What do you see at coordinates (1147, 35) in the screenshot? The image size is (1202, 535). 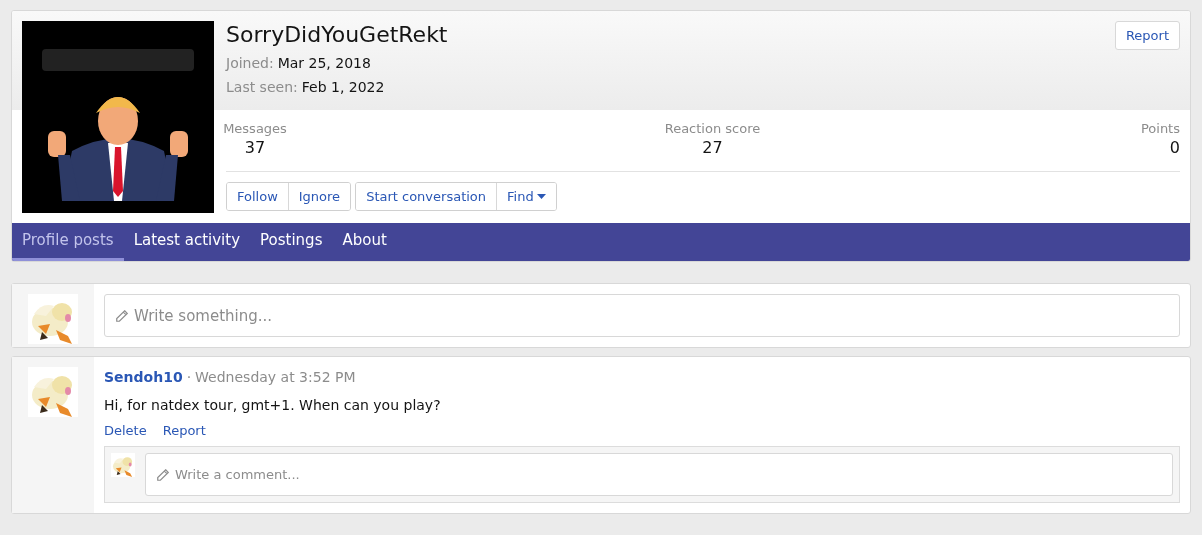 I see `report-button: Report` at bounding box center [1147, 35].